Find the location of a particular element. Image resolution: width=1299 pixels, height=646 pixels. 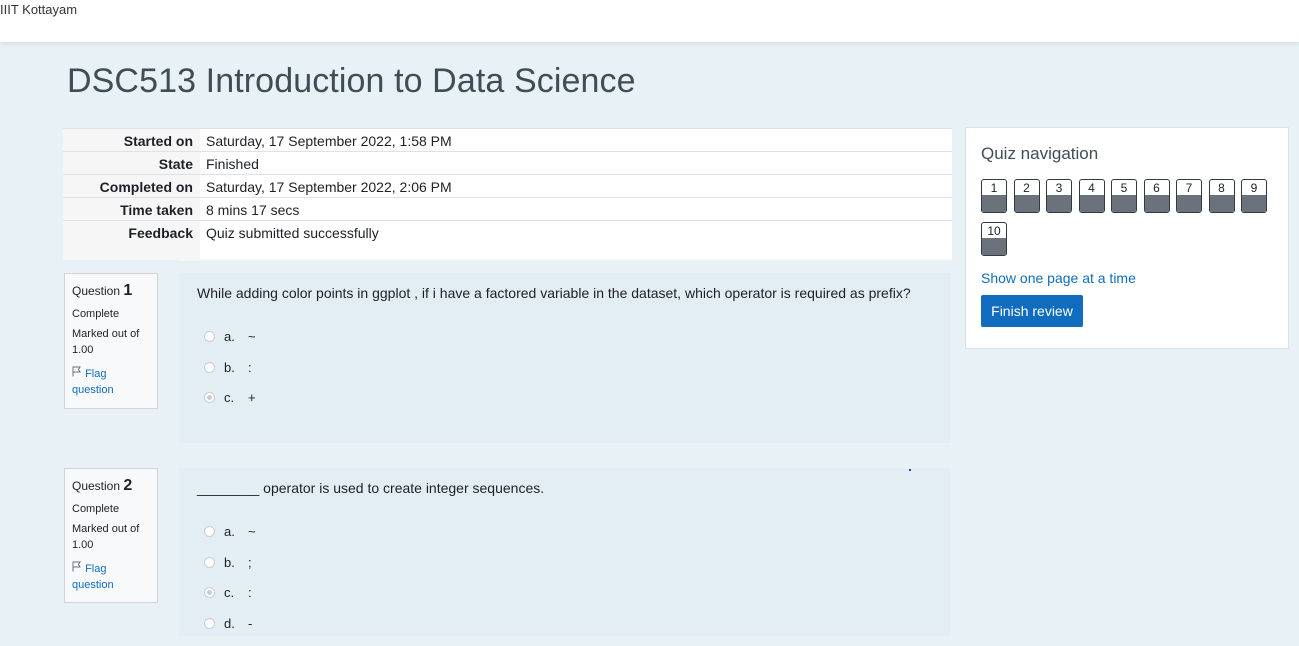

quiz-nav-number: 1 is located at coordinates (994, 188).